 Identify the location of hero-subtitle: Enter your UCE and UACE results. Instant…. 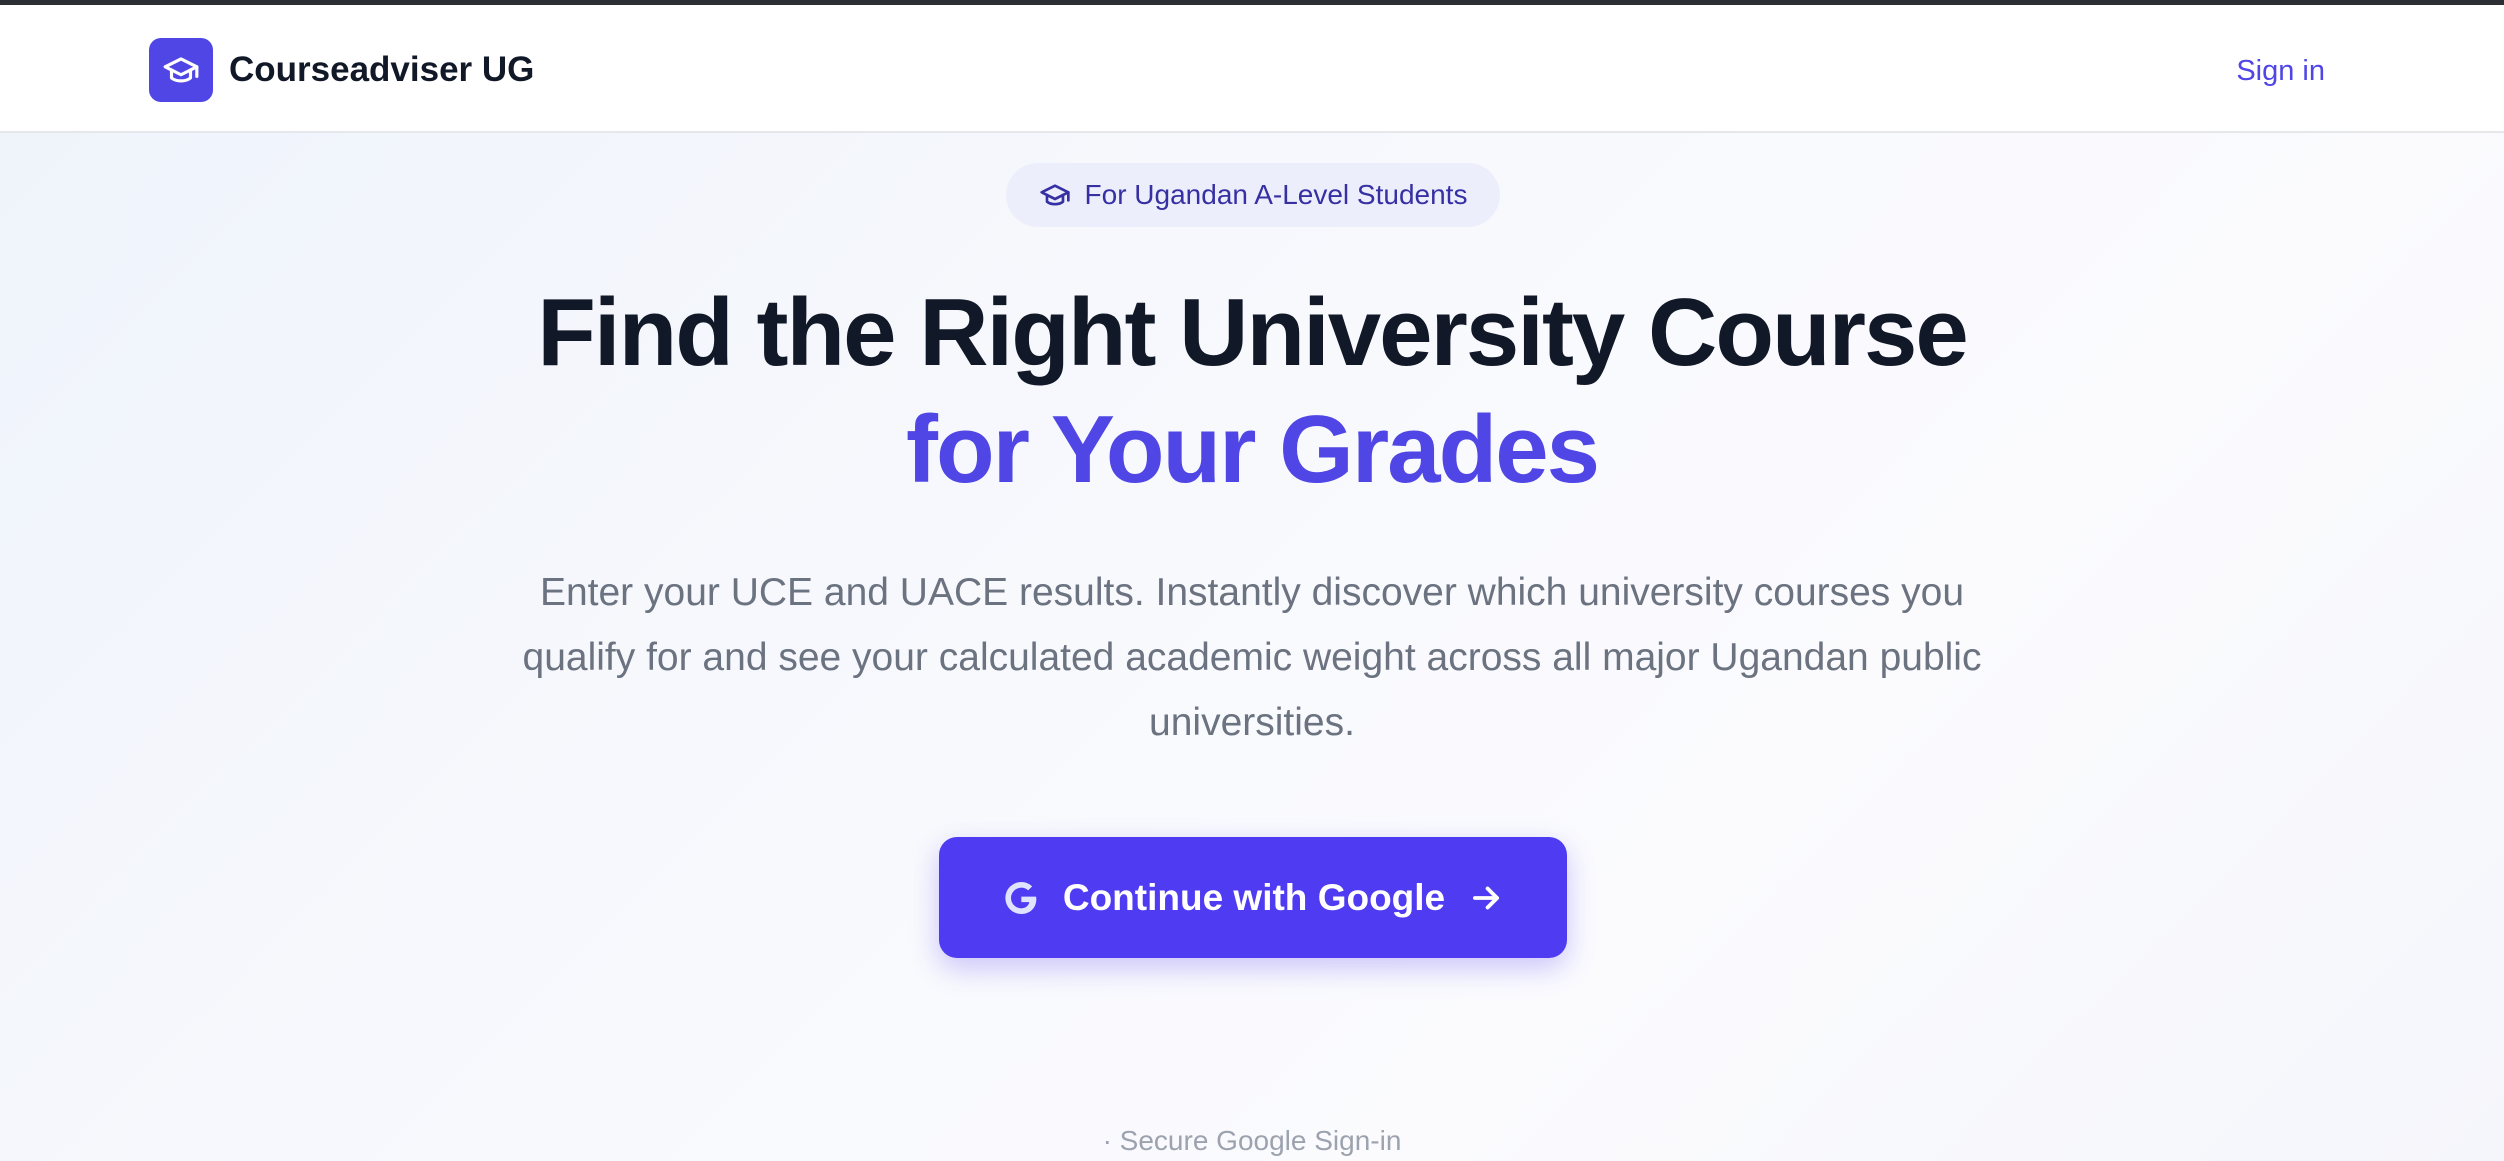
(1252, 657).